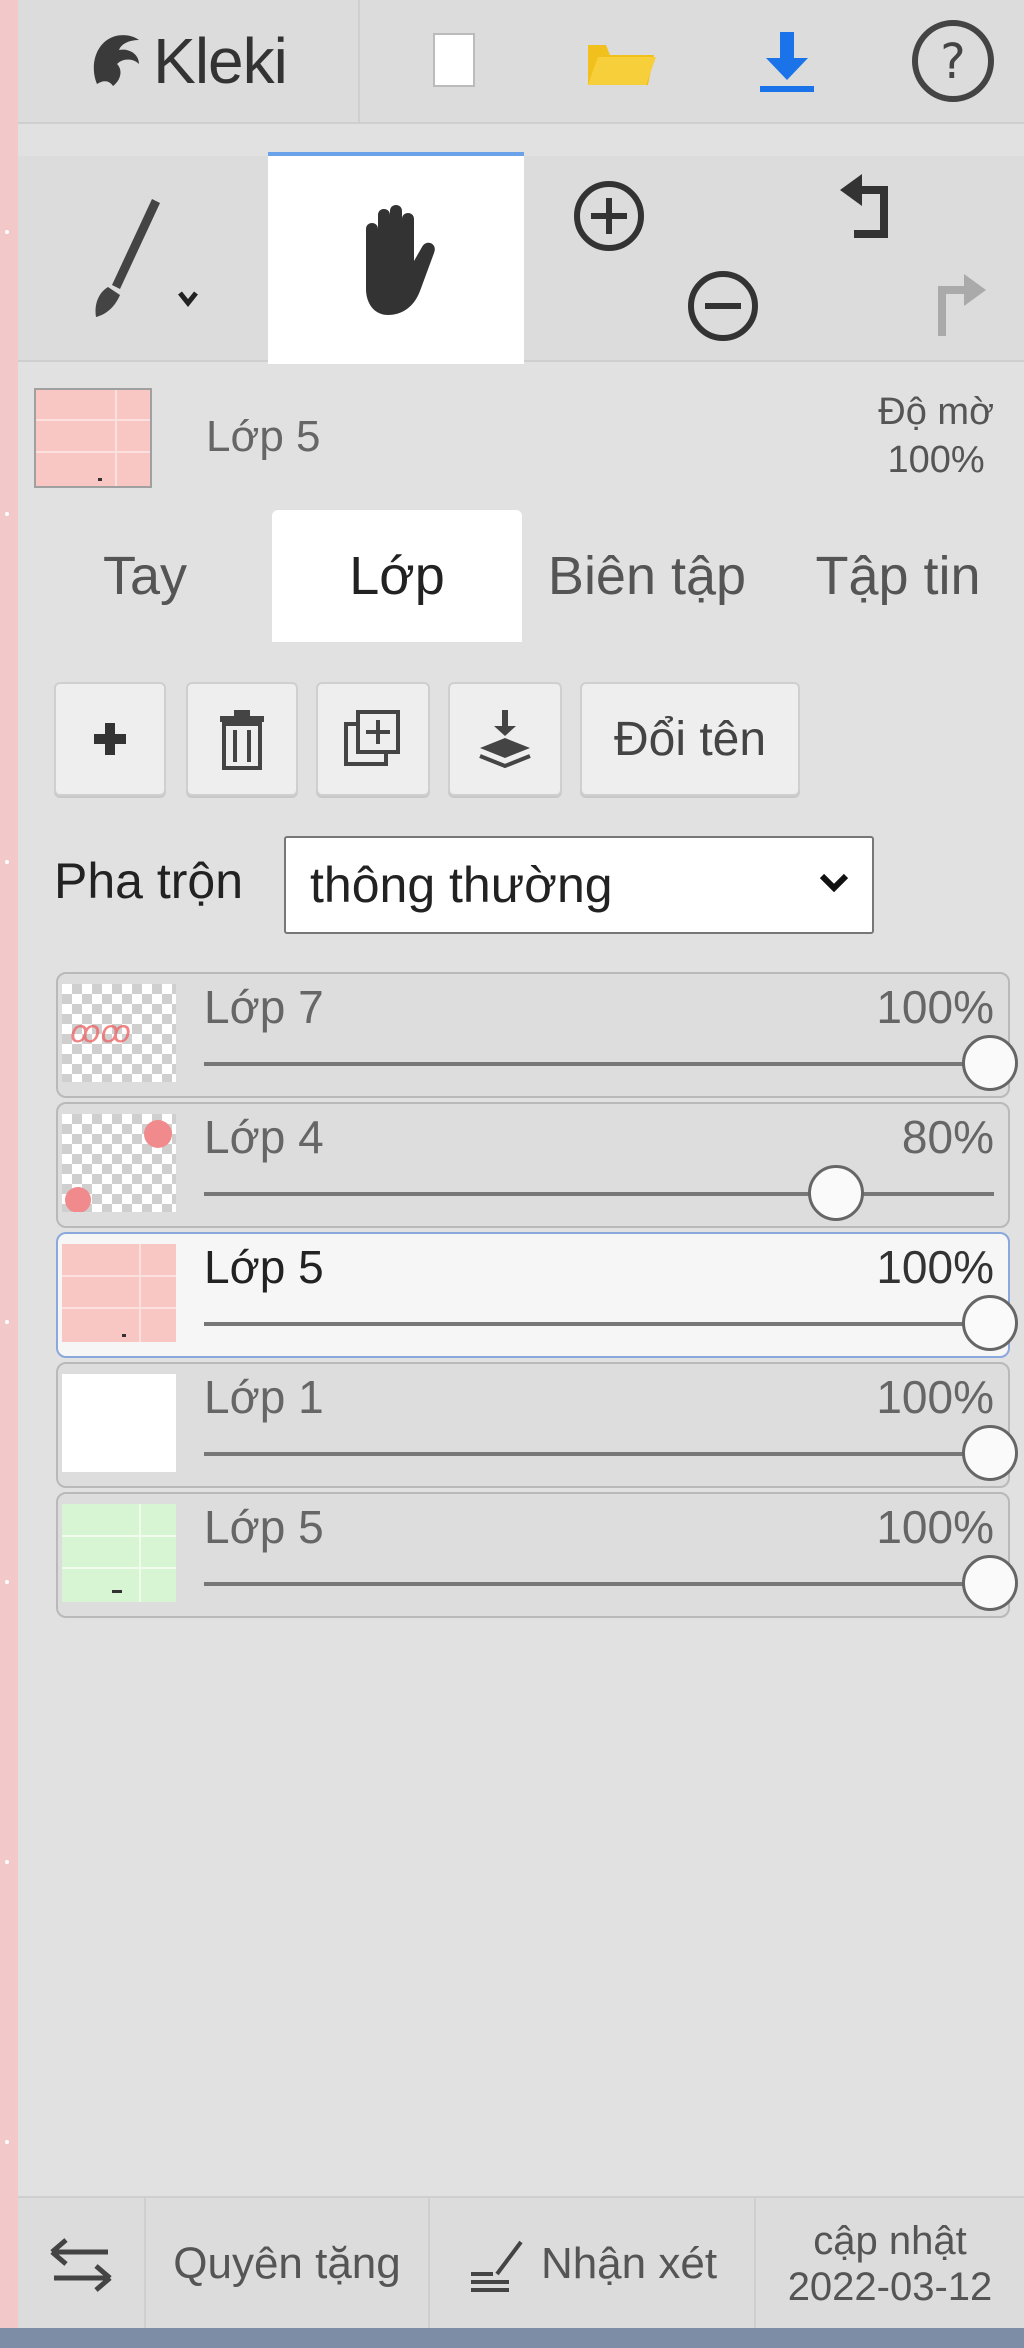 This screenshot has width=1024, height=2348. What do you see at coordinates (898, 576) in the screenshot?
I see `tab-file: Tập tin` at bounding box center [898, 576].